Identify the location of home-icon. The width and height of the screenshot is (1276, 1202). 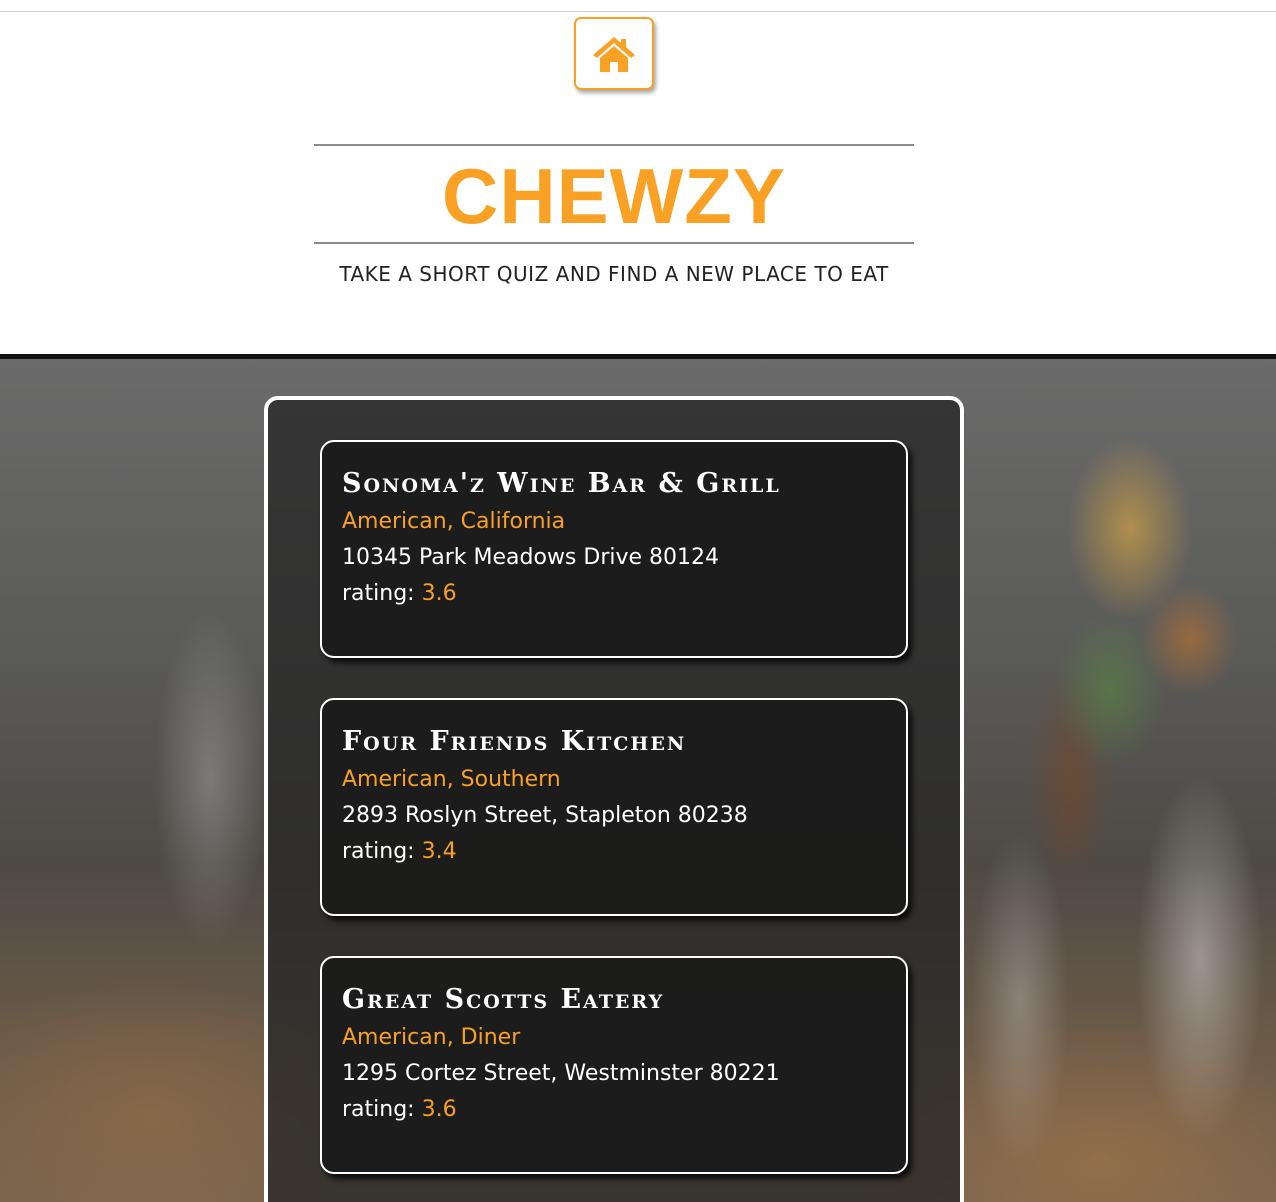
(614, 54).